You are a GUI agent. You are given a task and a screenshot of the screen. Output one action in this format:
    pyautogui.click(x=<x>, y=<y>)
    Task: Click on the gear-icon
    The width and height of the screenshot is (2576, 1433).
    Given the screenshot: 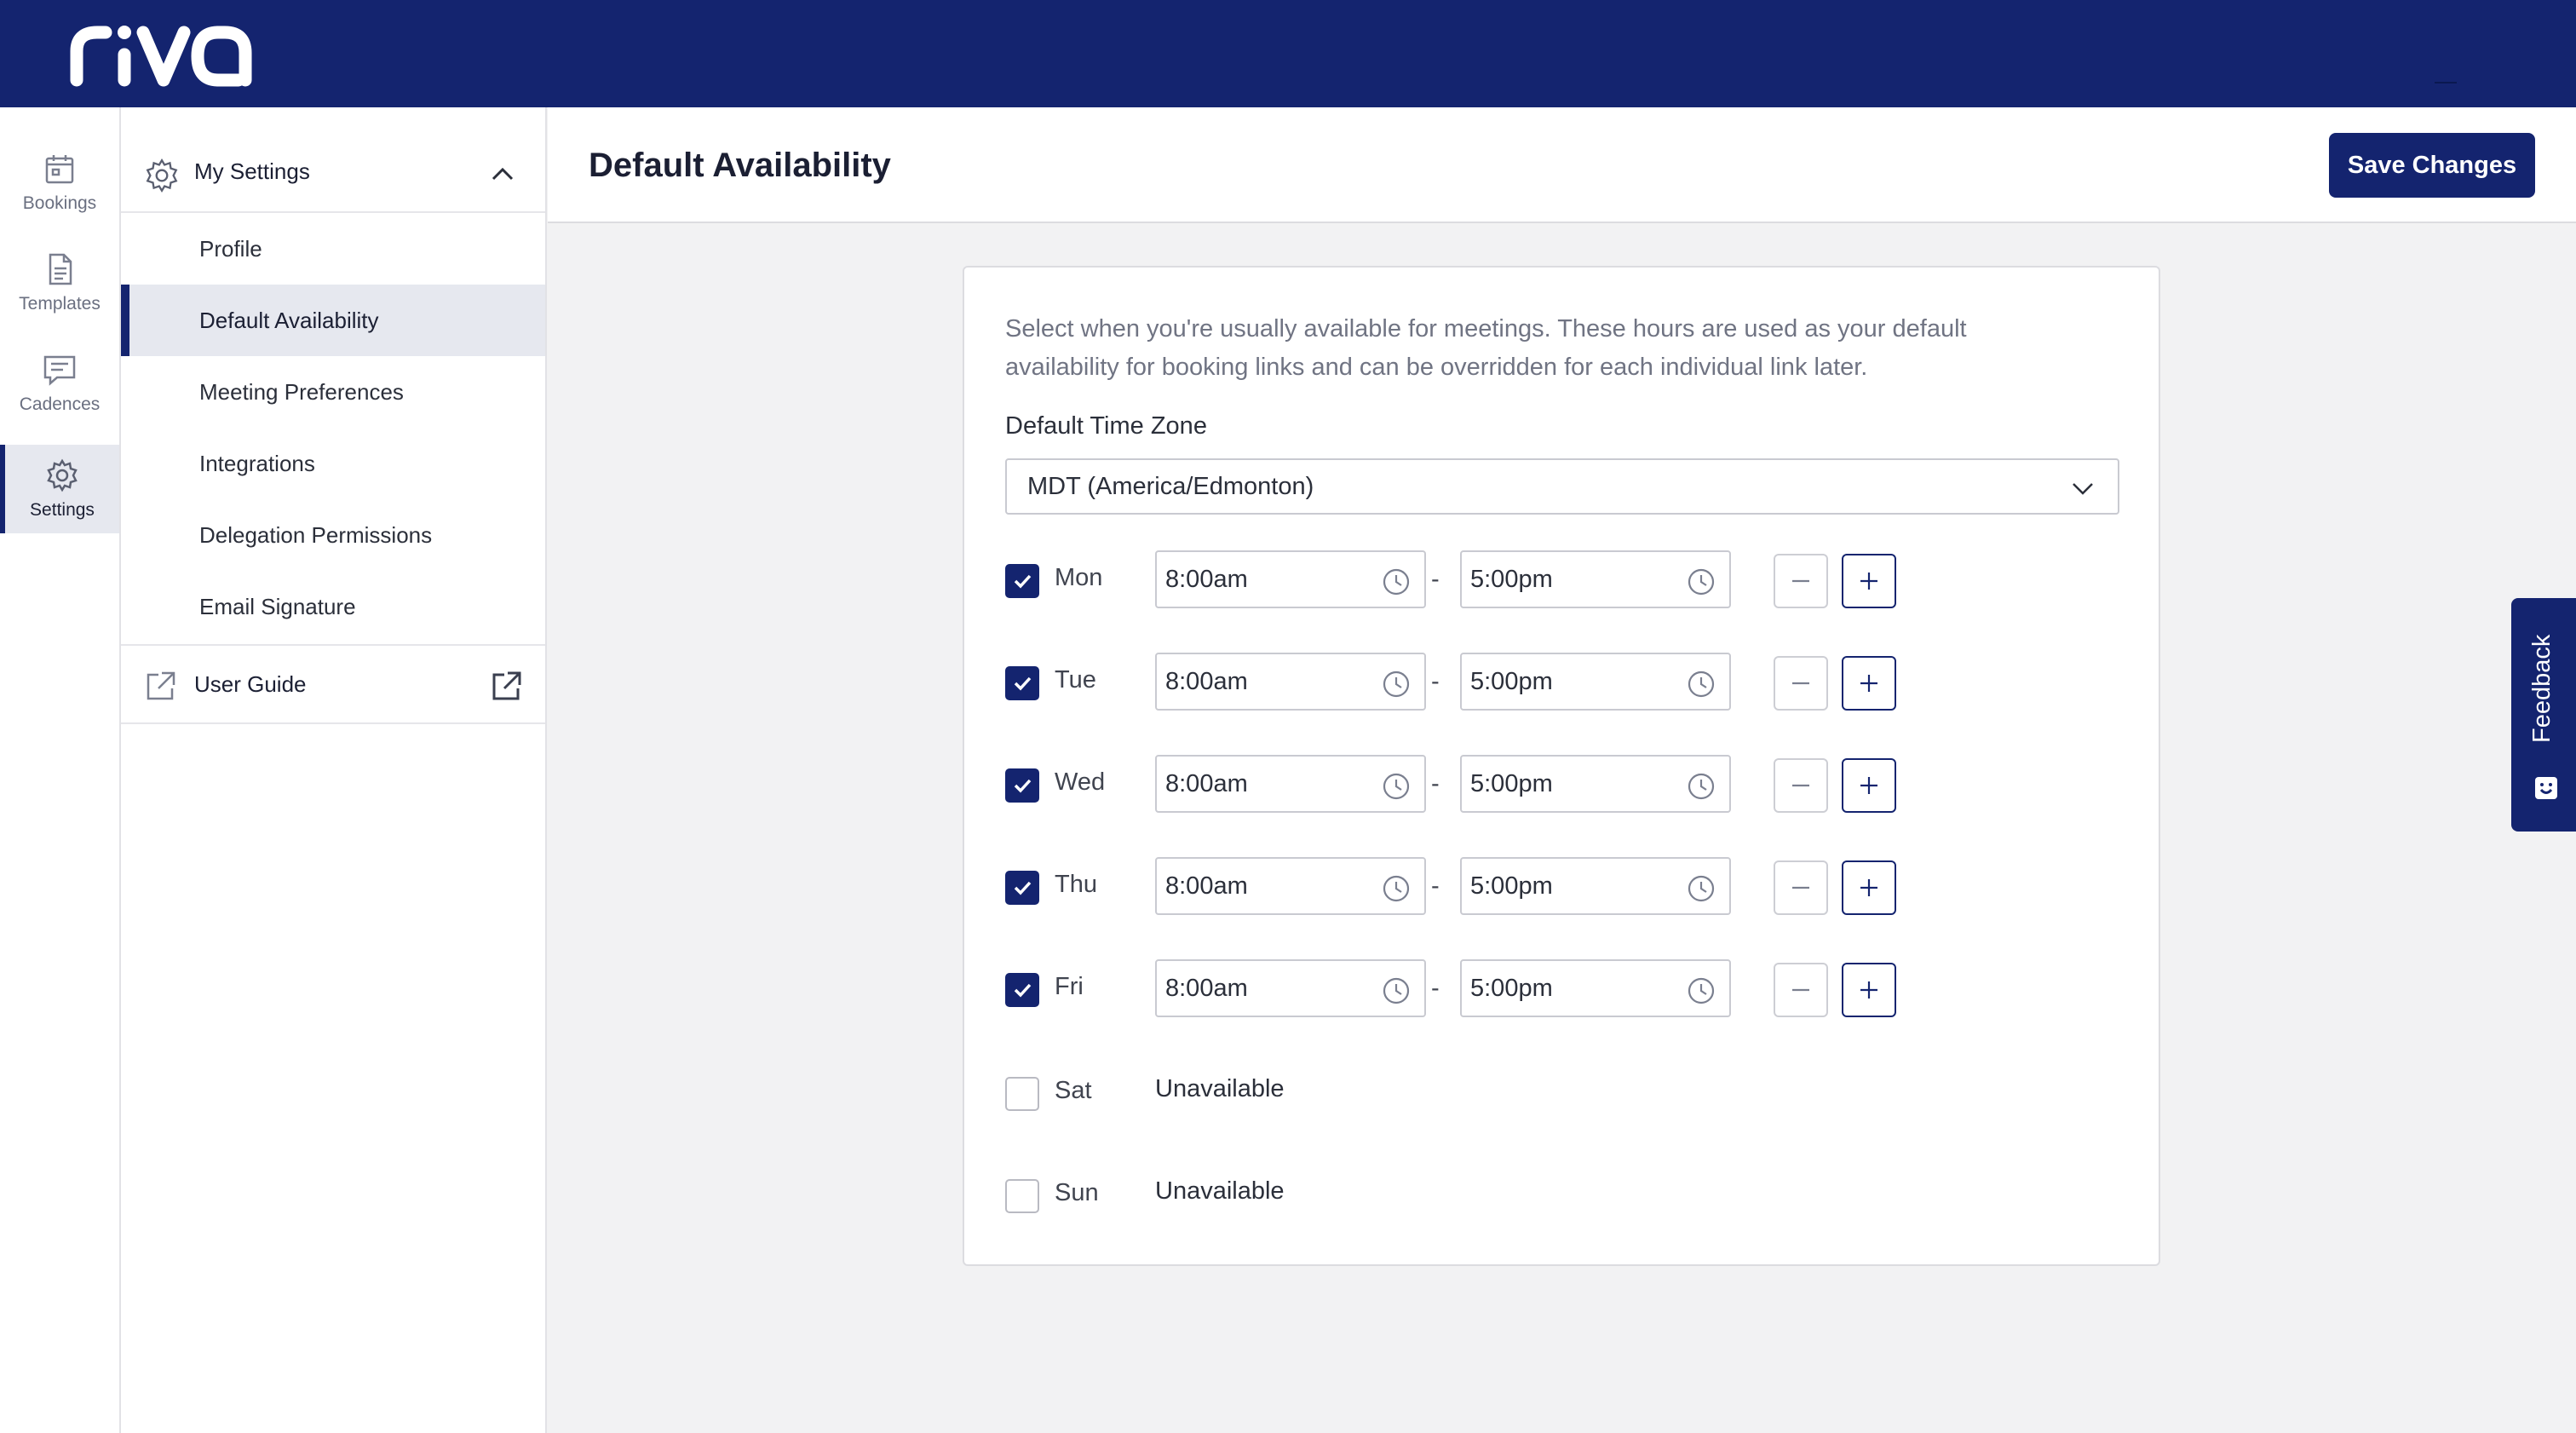 What is the action you would take?
    pyautogui.click(x=162, y=175)
    